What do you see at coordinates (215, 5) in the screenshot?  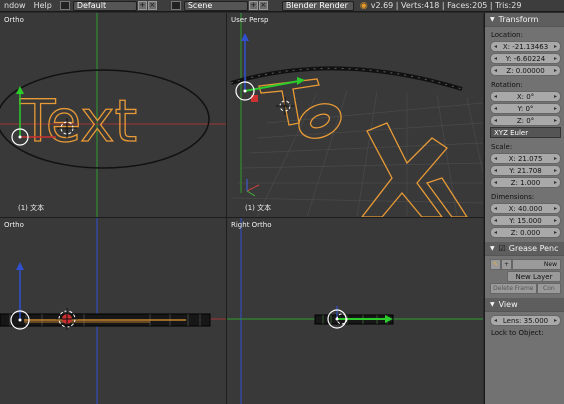 I see `scene-dropdown: Scene` at bounding box center [215, 5].